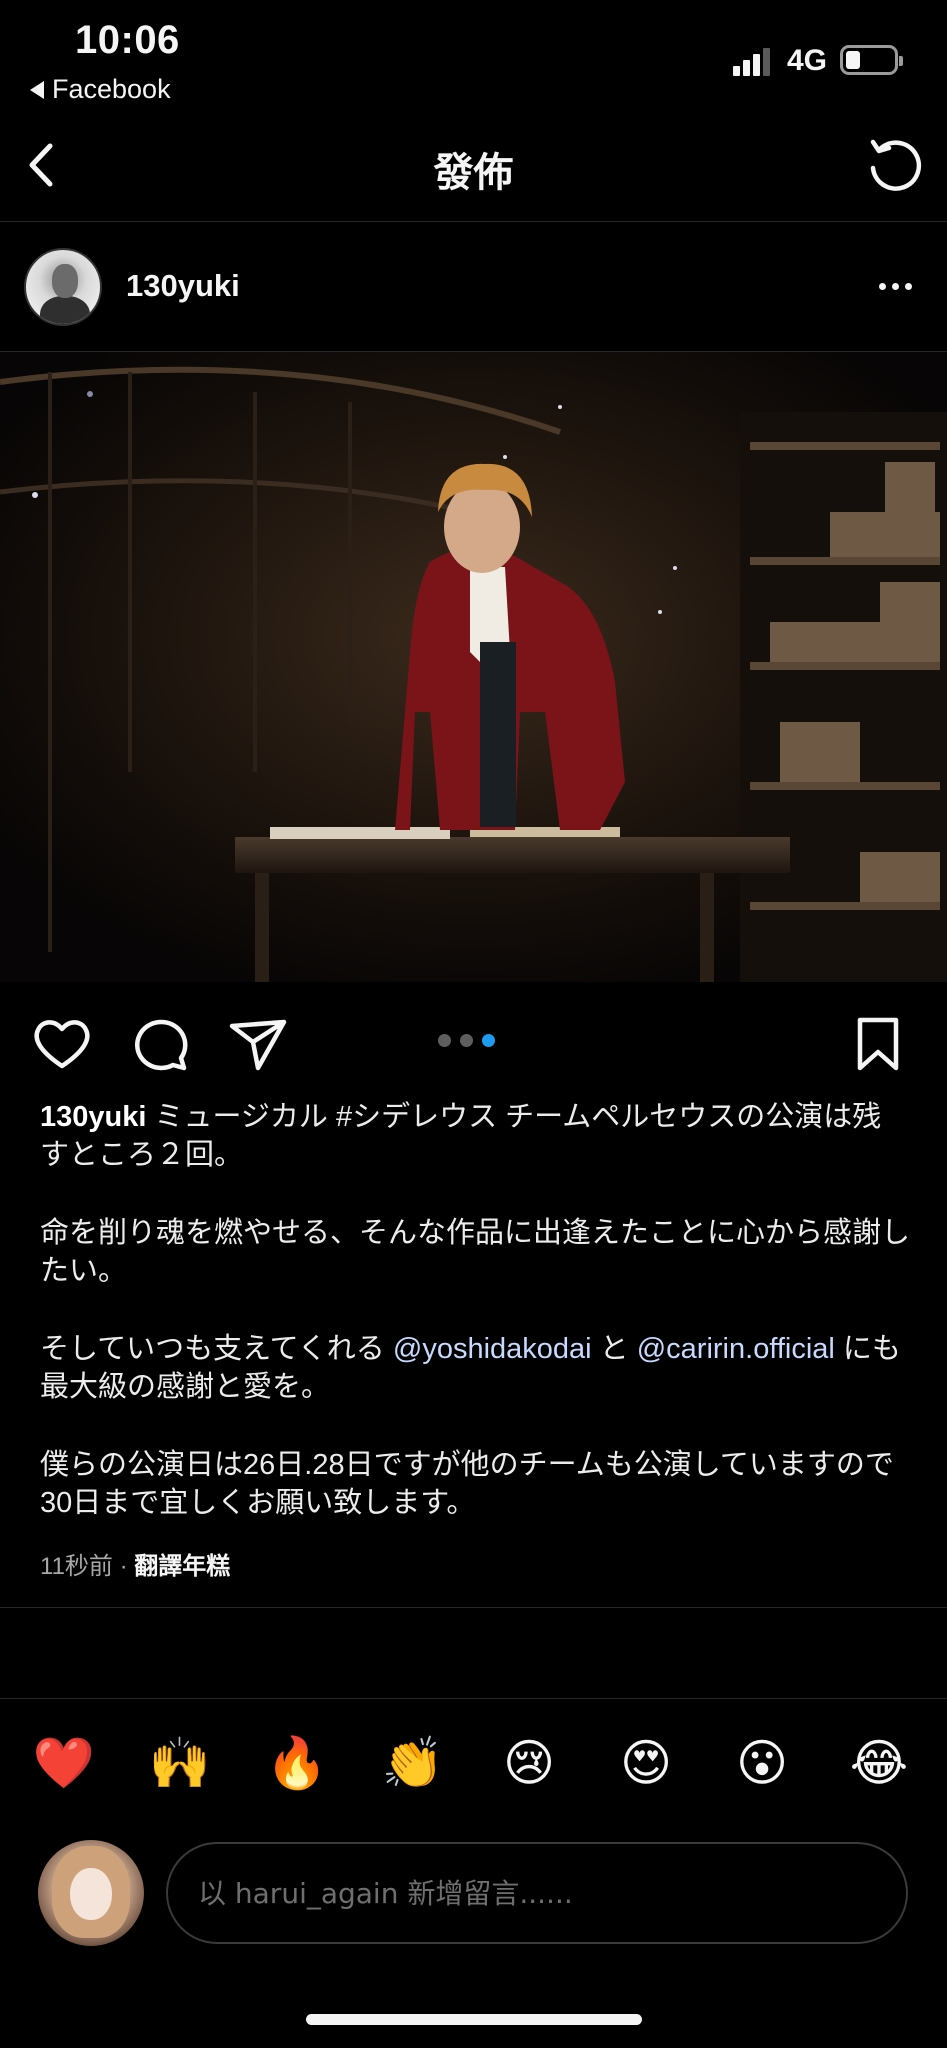 The image size is (947, 2048). I want to click on back-app-label: Facebook, so click(111, 89).